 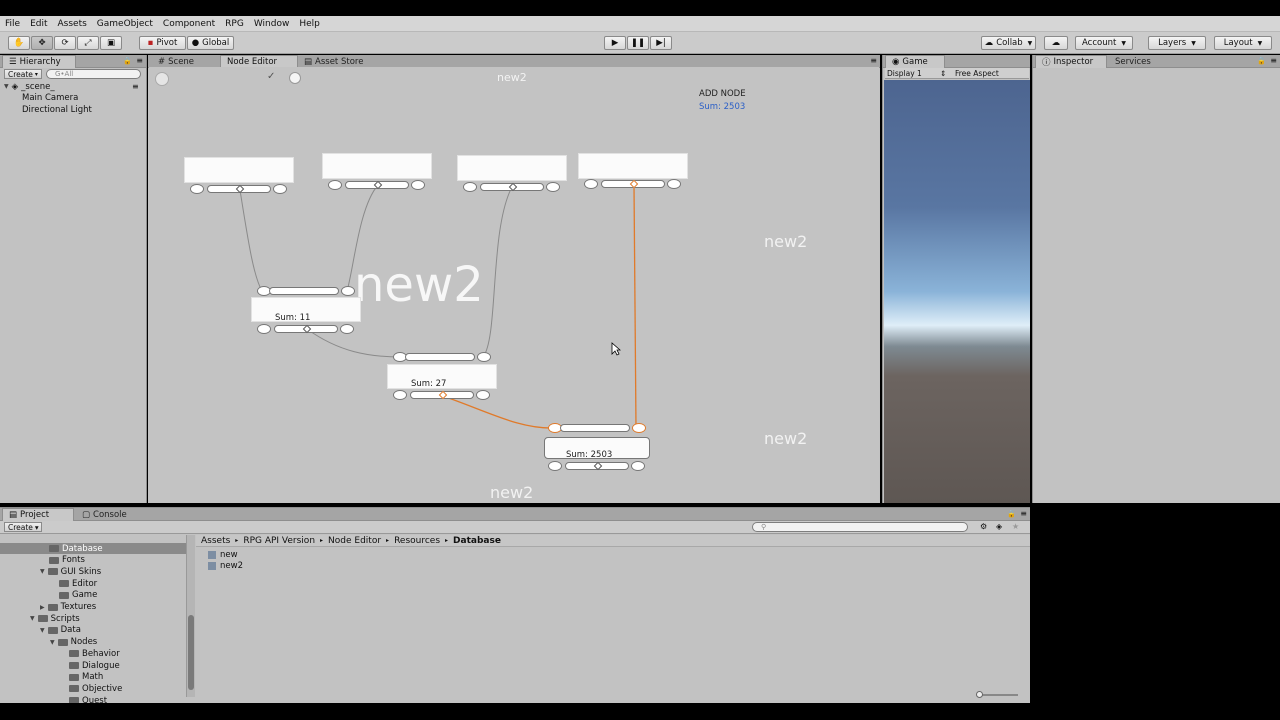 What do you see at coordinates (279, 541) in the screenshot?
I see `breadcrumb-item: RPG API Version` at bounding box center [279, 541].